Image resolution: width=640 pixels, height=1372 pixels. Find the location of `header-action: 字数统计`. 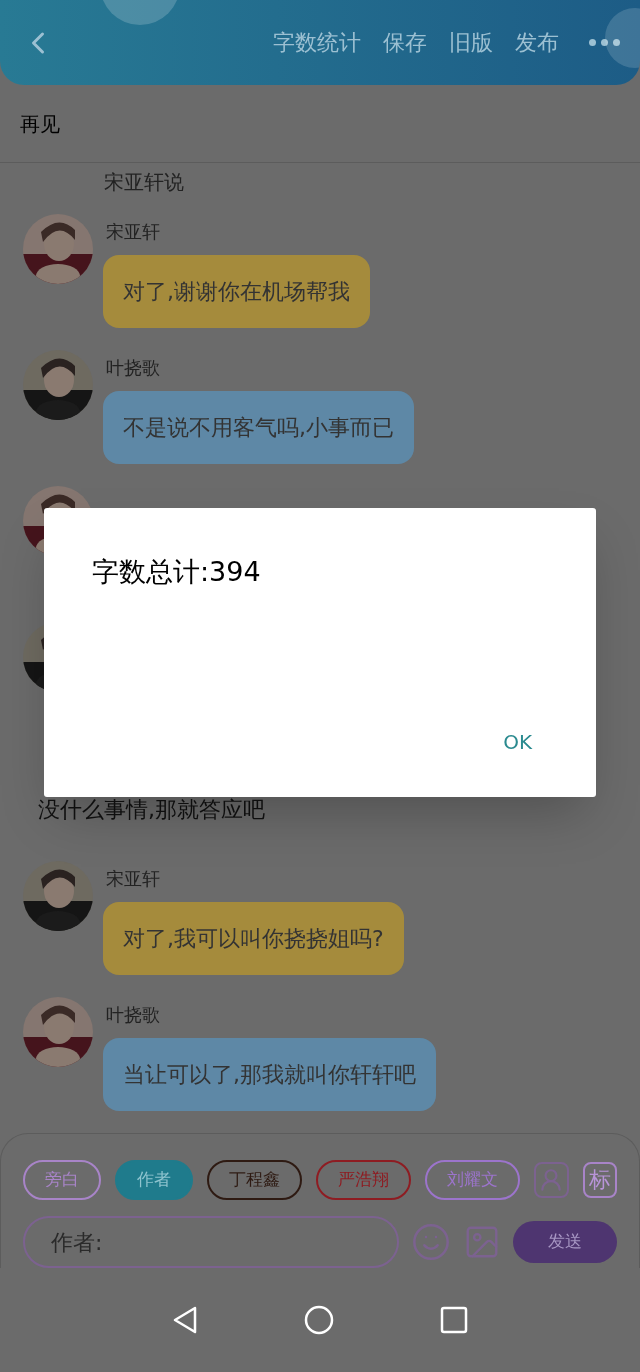

header-action: 字数统计 is located at coordinates (317, 42).